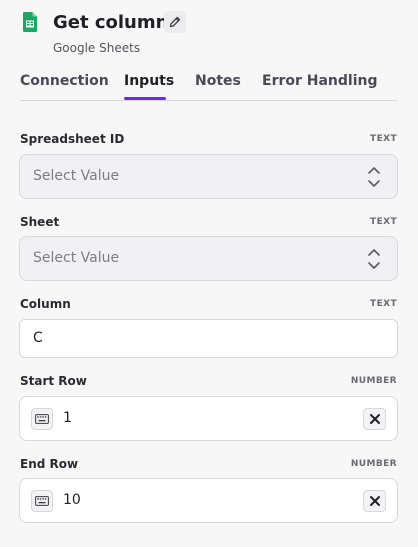 The height and width of the screenshot is (547, 418). What do you see at coordinates (40, 222) in the screenshot?
I see `sheet-label: Sheet` at bounding box center [40, 222].